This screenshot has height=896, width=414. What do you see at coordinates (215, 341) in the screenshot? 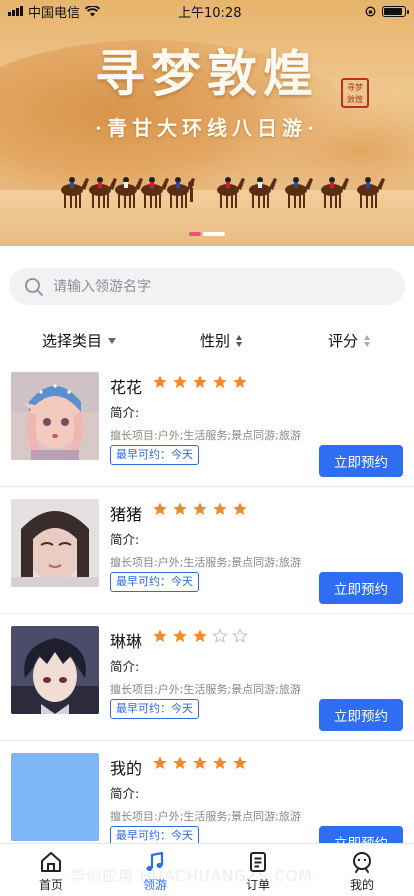
I see `gender-filter-label: 性别` at bounding box center [215, 341].